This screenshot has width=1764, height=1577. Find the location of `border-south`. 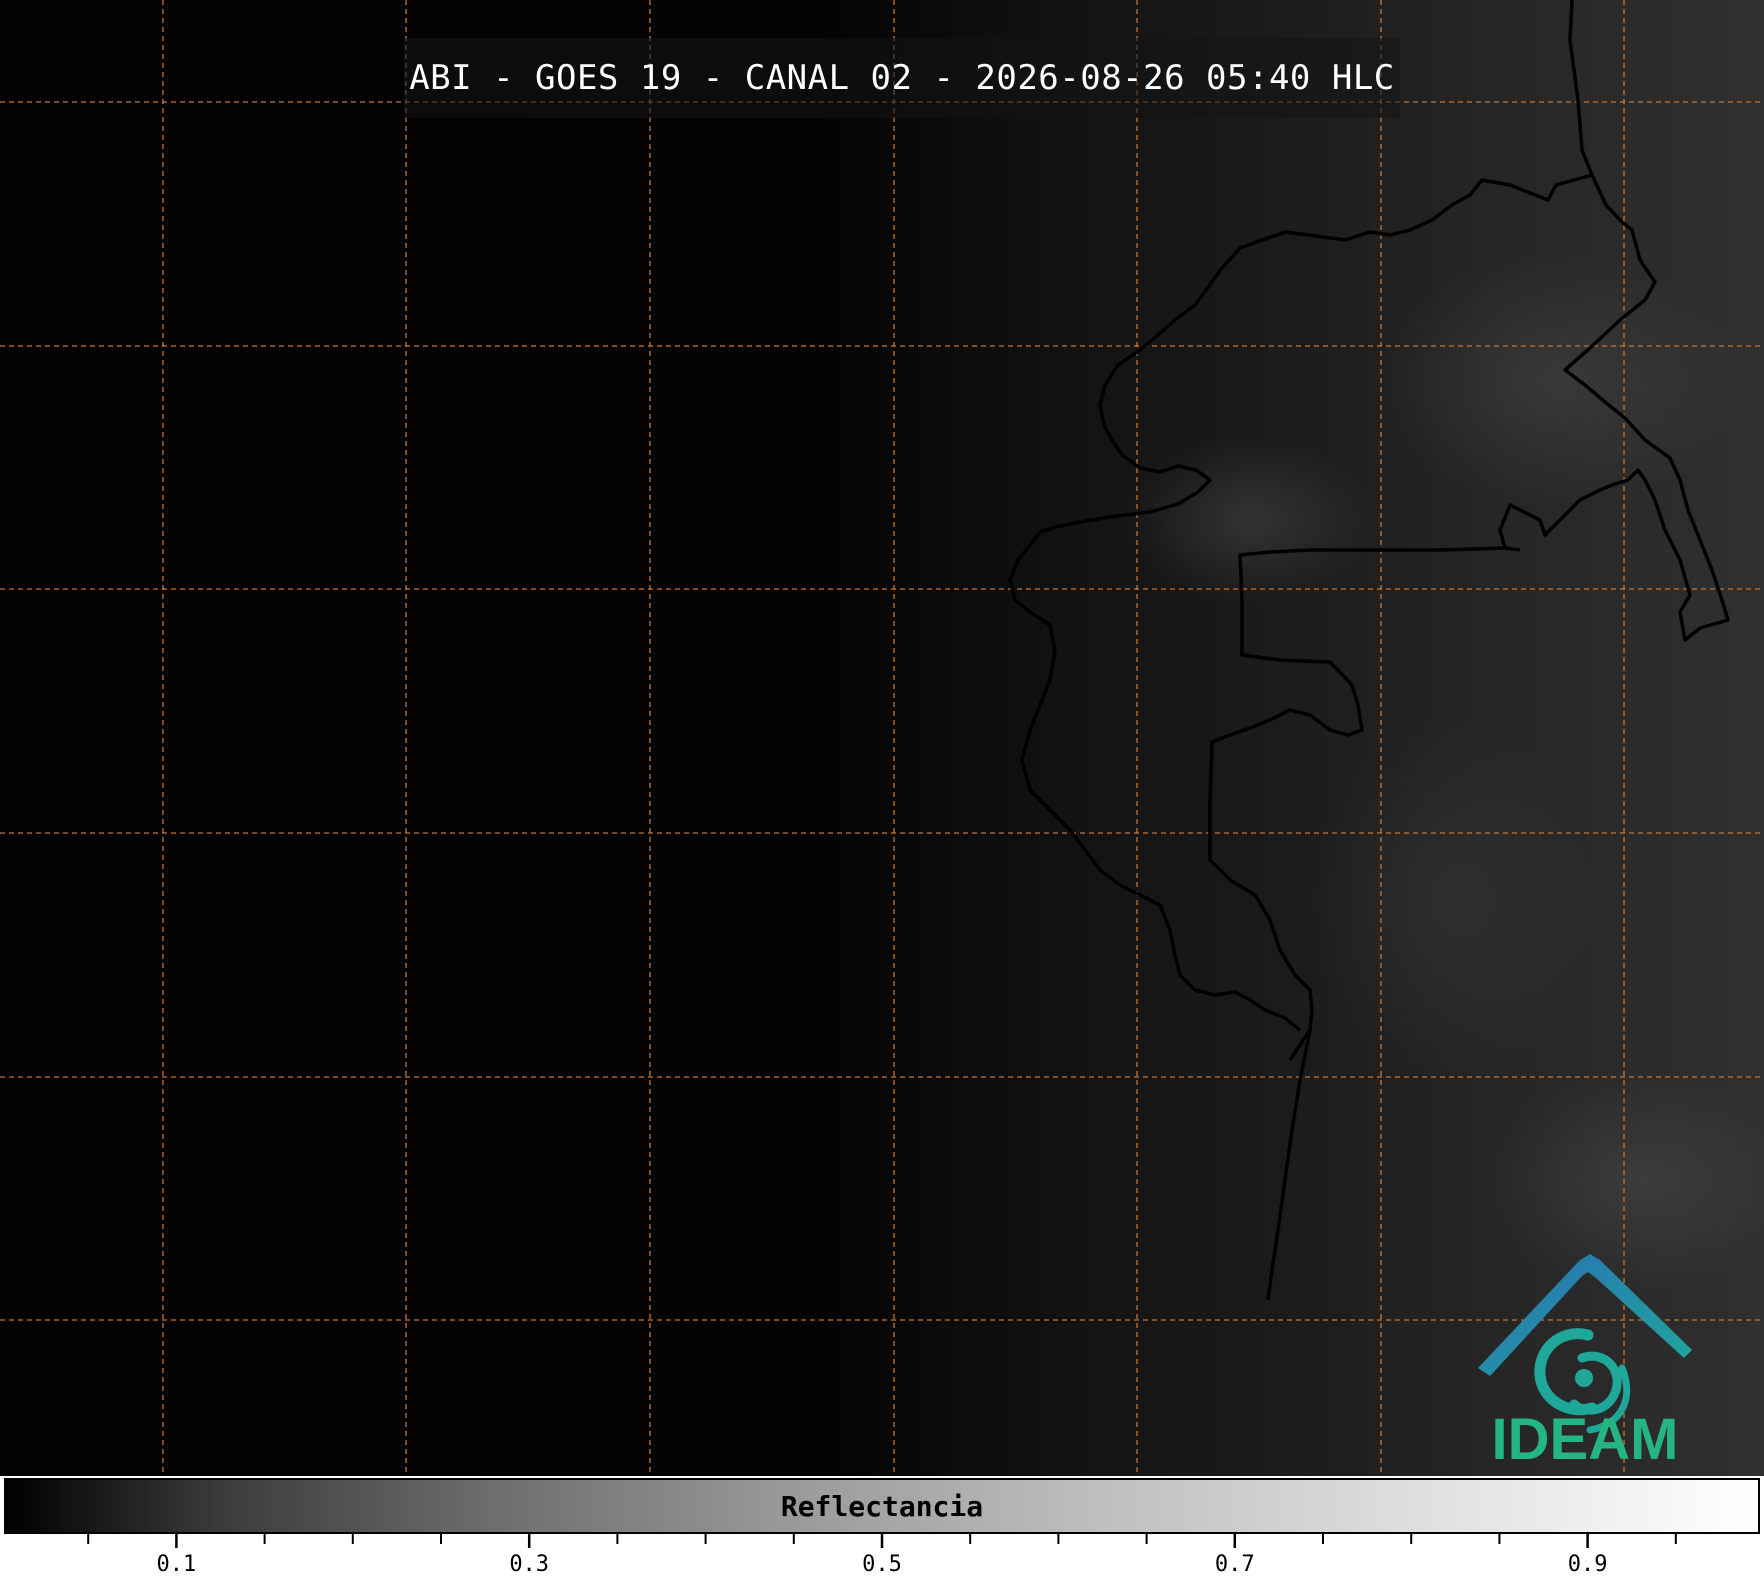

border-south is located at coordinates (1289, 1165).